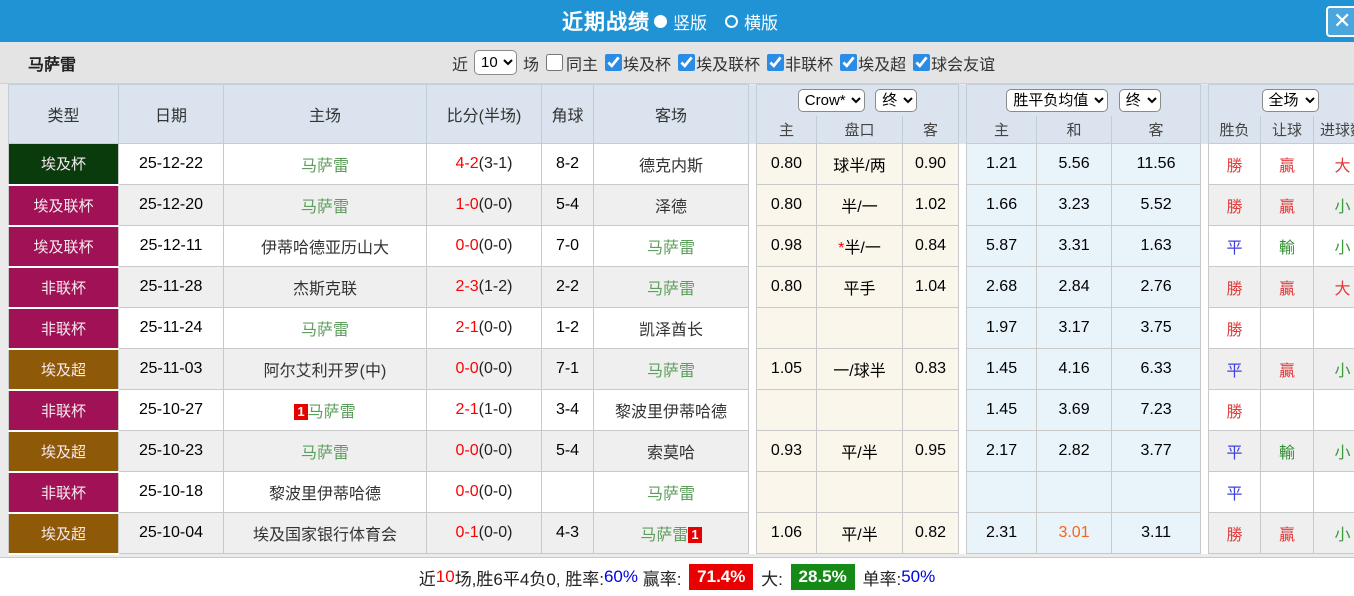 This screenshot has height=596, width=1354. I want to click on average-type-select: 胜平负均值, so click(1057, 100).